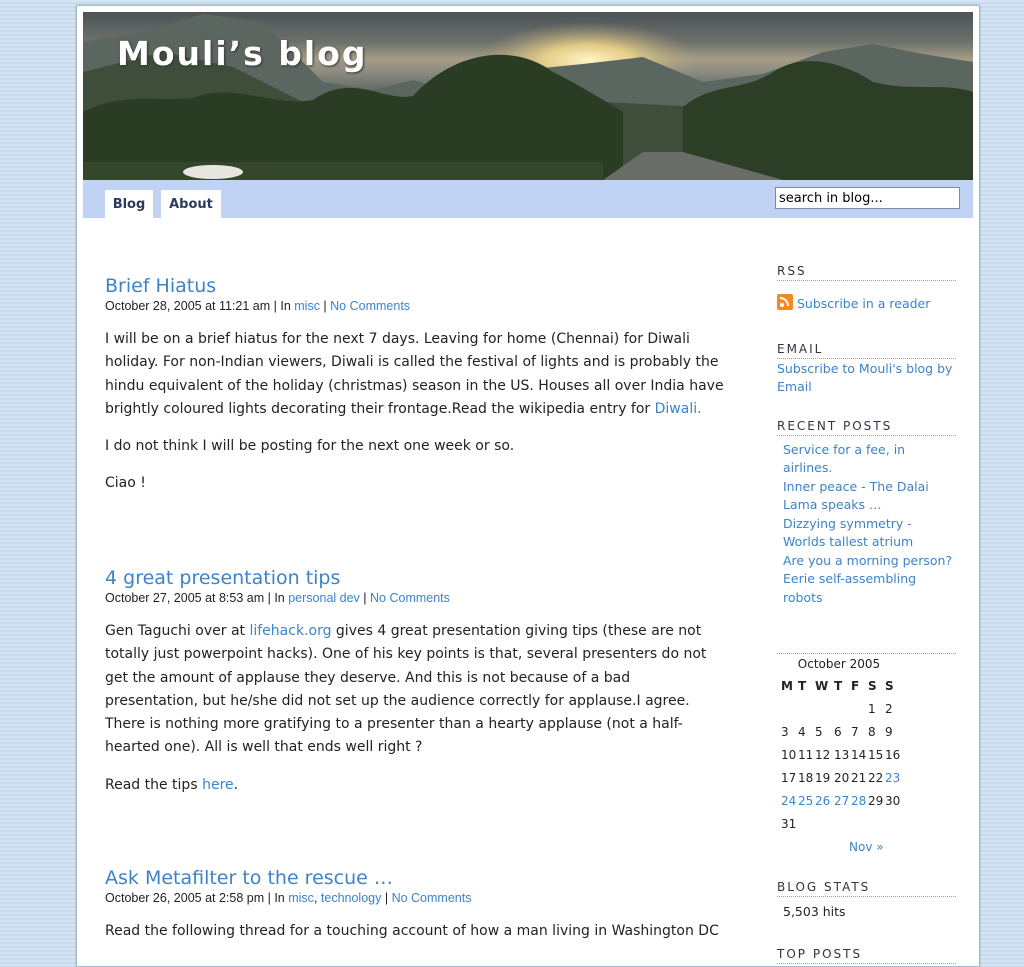  What do you see at coordinates (416, 785) in the screenshot?
I see `post-paragraph: Read the tips here.` at bounding box center [416, 785].